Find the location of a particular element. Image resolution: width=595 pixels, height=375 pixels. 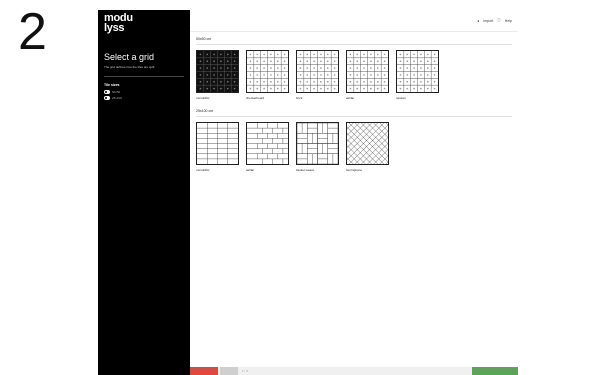

toggle-25x100: 25x100 is located at coordinates (113, 98).